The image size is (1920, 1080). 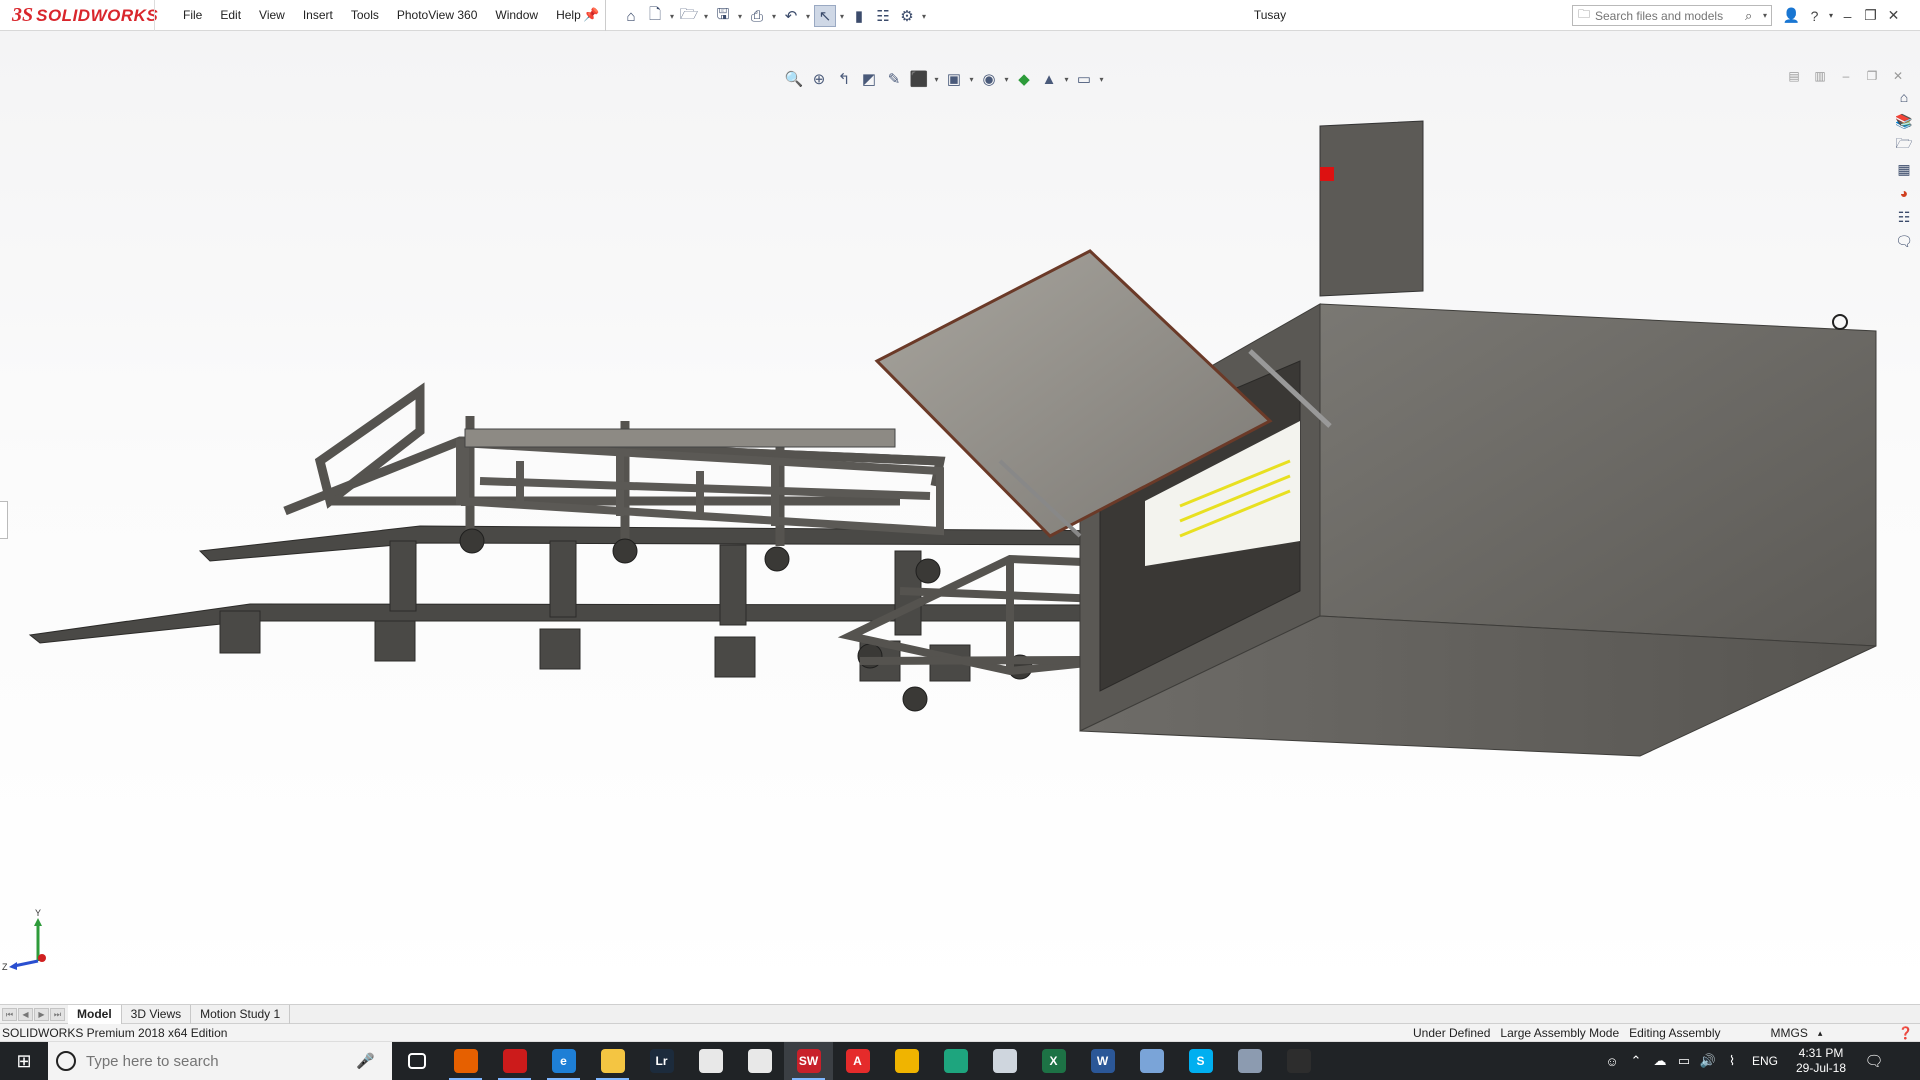 What do you see at coordinates (1904, 97) in the screenshot?
I see `solidworks-resources-icon: ⌂` at bounding box center [1904, 97].